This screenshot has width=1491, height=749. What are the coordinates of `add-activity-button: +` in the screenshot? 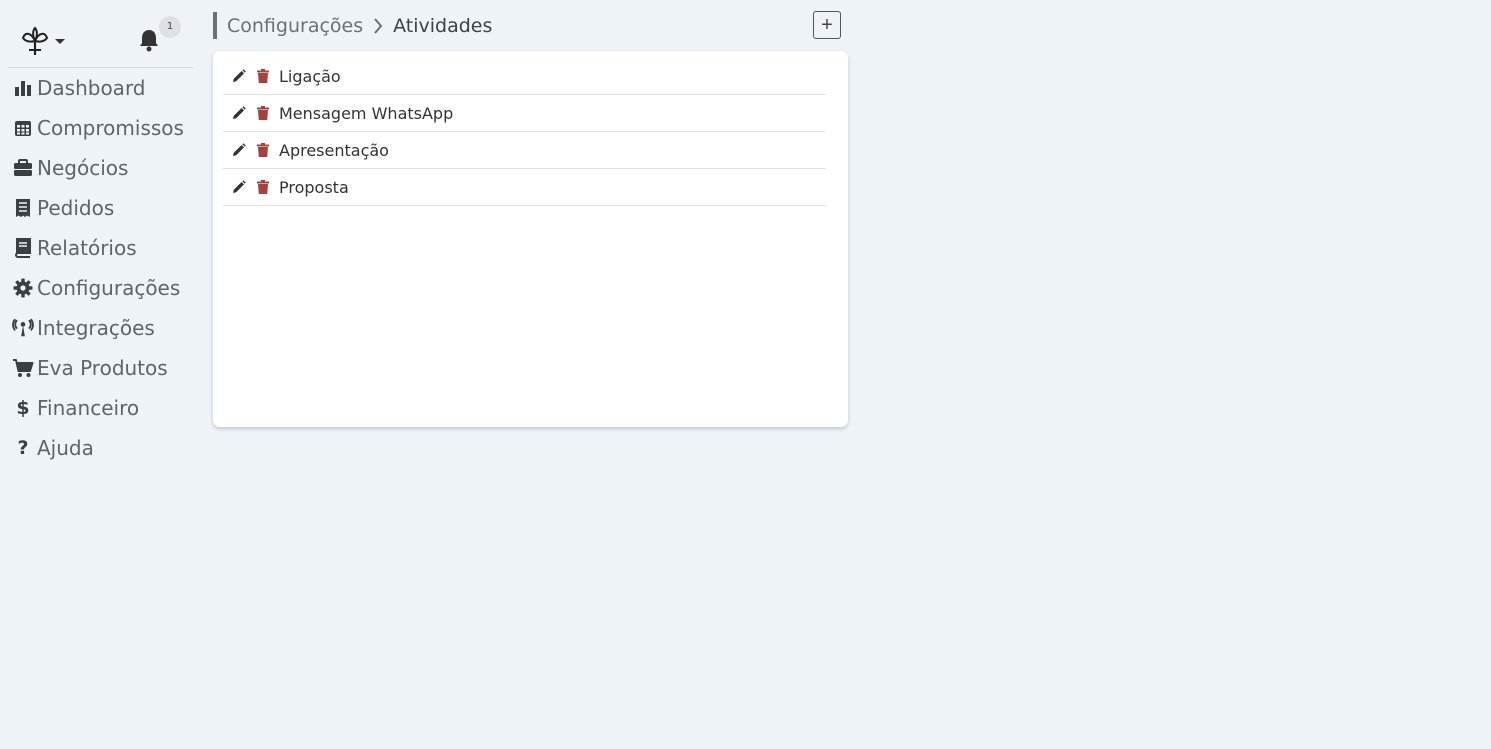 It's located at (827, 25).